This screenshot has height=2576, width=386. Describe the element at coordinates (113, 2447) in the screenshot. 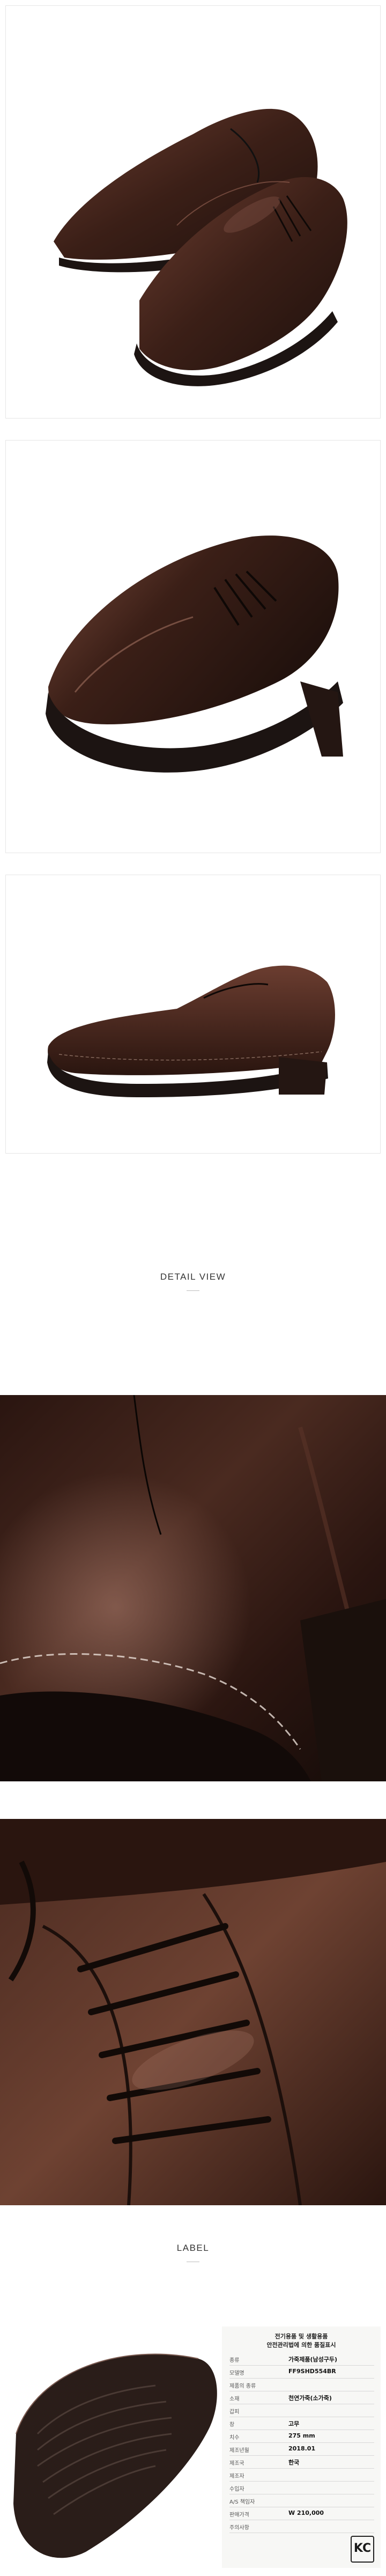

I see `sole-photo` at that location.